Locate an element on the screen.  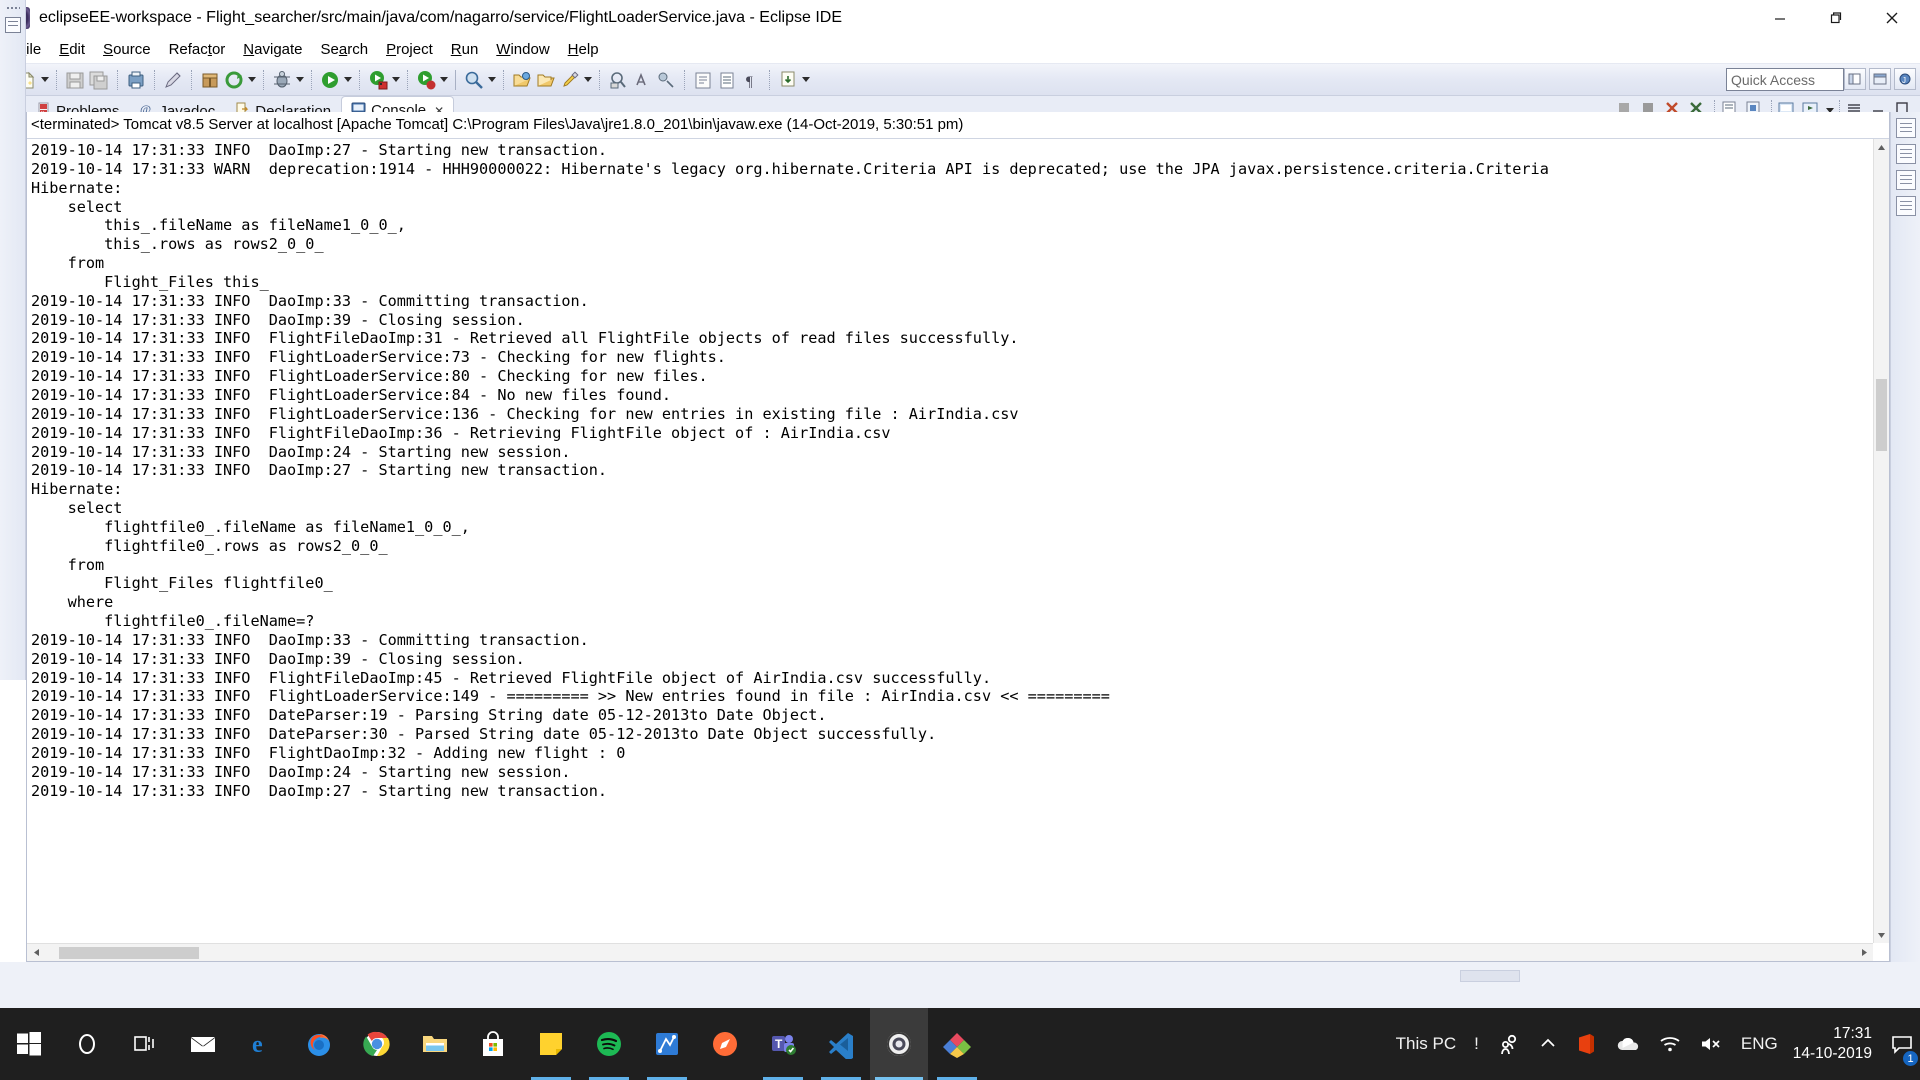
taskbar-app-file-explorer is located at coordinates (435, 1044).